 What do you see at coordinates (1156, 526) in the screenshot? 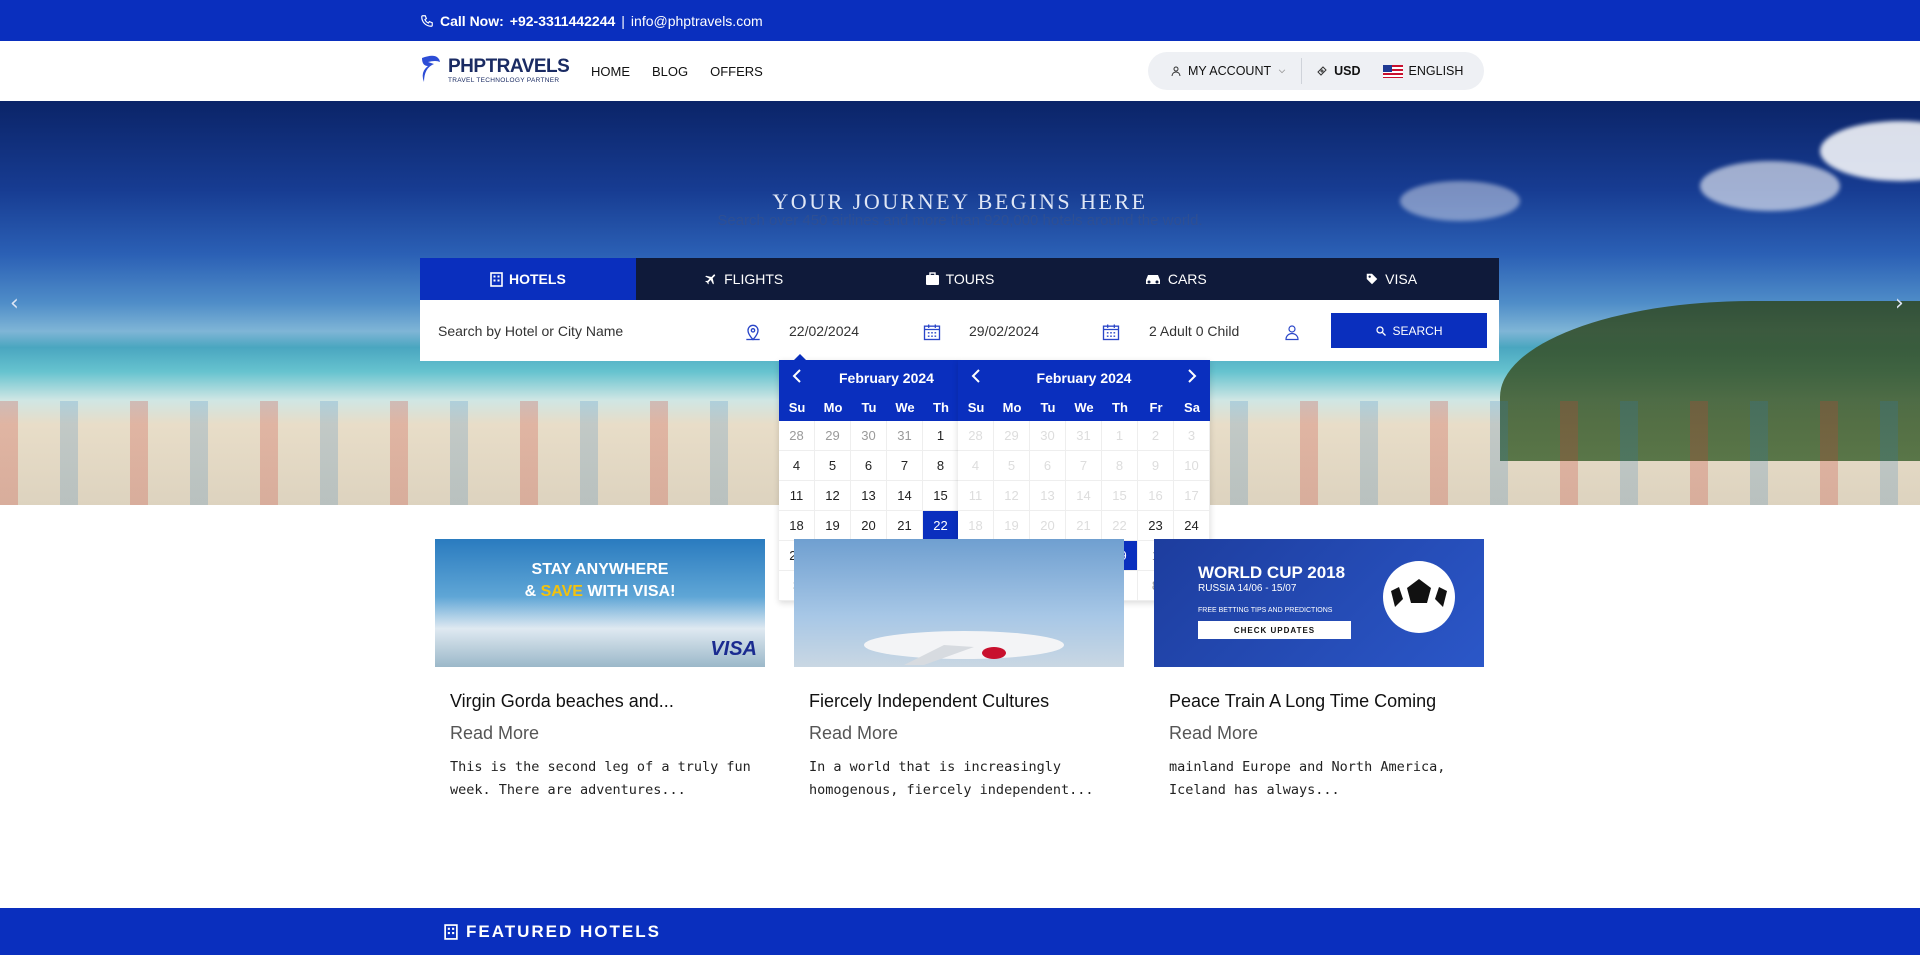
I see `calendar-day: 23` at bounding box center [1156, 526].